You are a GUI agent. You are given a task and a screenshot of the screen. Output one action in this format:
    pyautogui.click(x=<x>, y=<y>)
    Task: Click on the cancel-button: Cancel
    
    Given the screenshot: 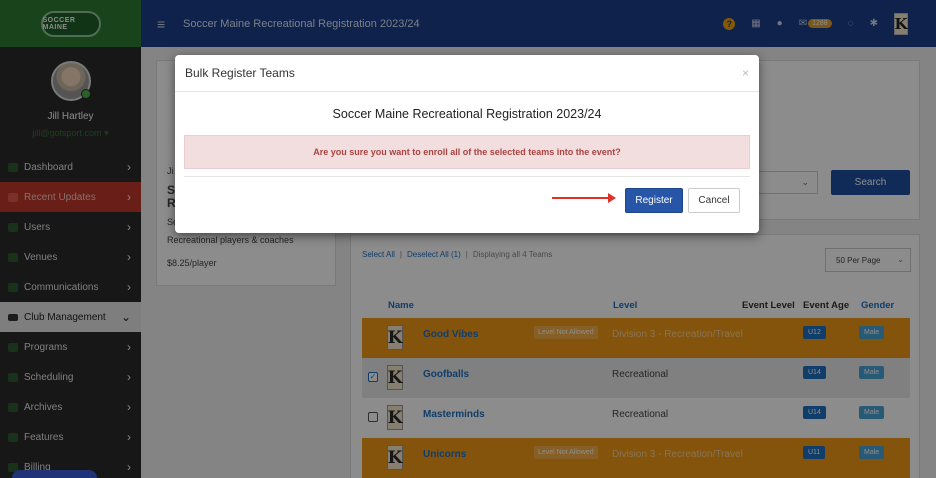 What is the action you would take?
    pyautogui.click(x=714, y=200)
    